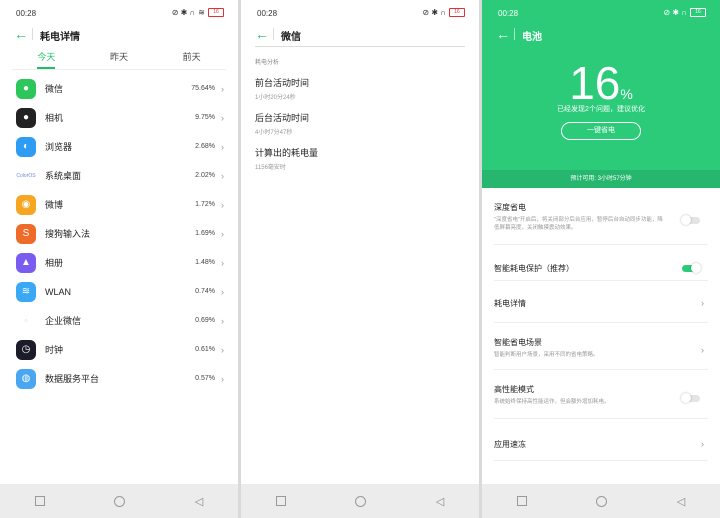 The height and width of the screenshot is (518, 720). What do you see at coordinates (26, 262) in the screenshot?
I see `gallery-icon: ▲` at bounding box center [26, 262].